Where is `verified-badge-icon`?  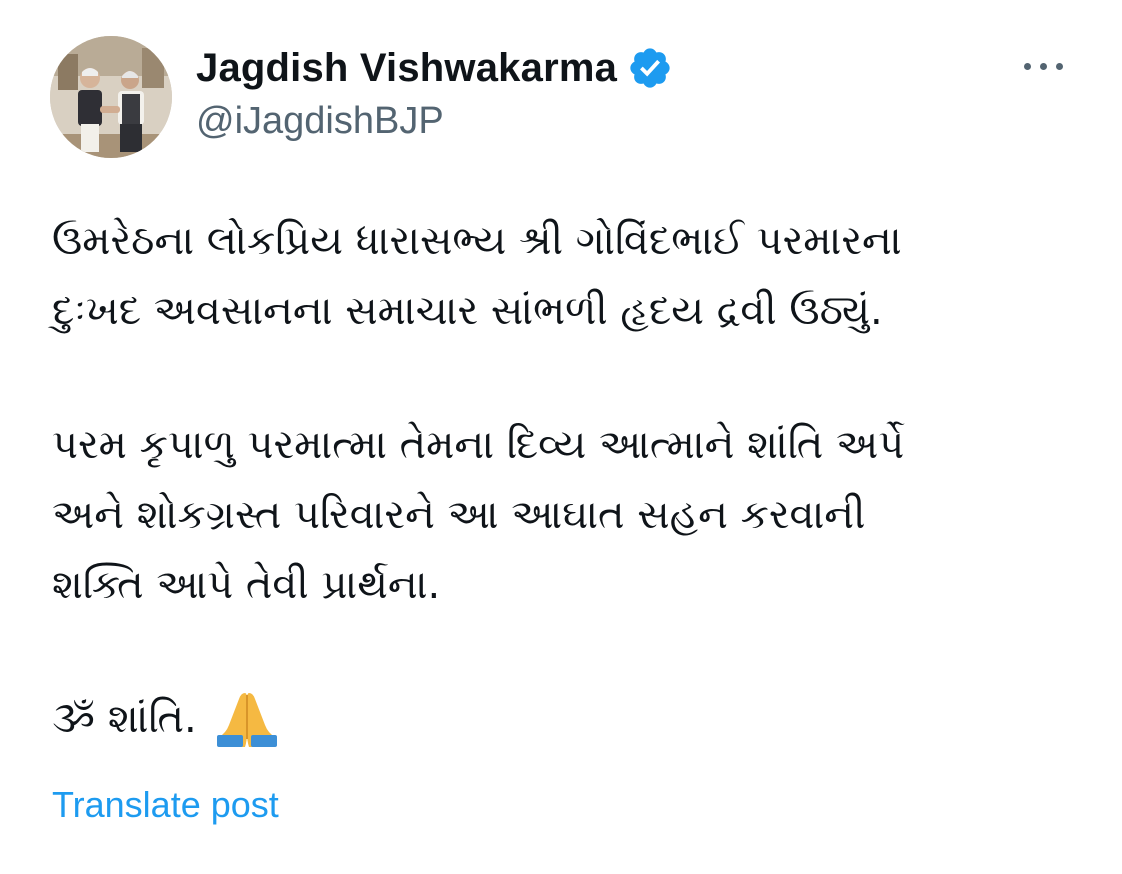 verified-badge-icon is located at coordinates (650, 68).